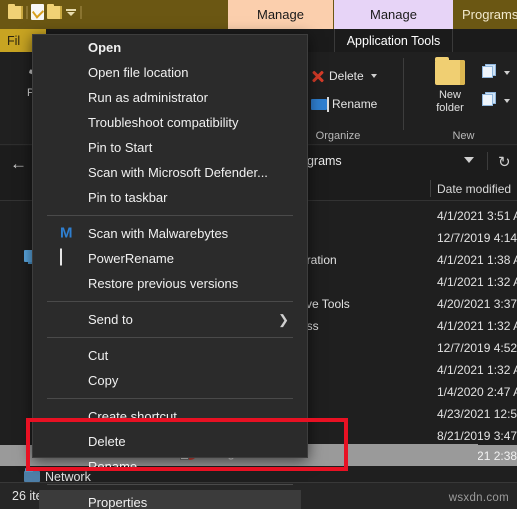 This screenshot has width=517, height=509. What do you see at coordinates (170, 47) in the screenshot?
I see `menu-item-open: Open` at bounding box center [170, 47].